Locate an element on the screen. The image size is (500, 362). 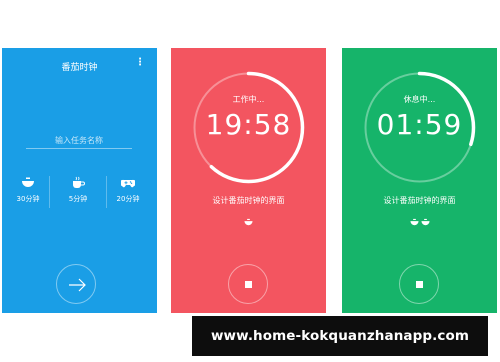
gamepad-icon is located at coordinates (128, 183).